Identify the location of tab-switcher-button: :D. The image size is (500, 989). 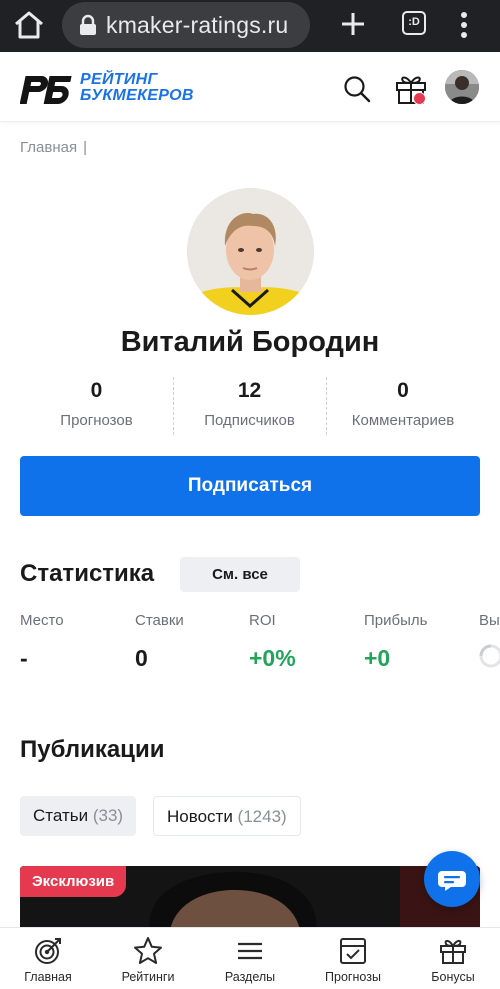
(414, 23).